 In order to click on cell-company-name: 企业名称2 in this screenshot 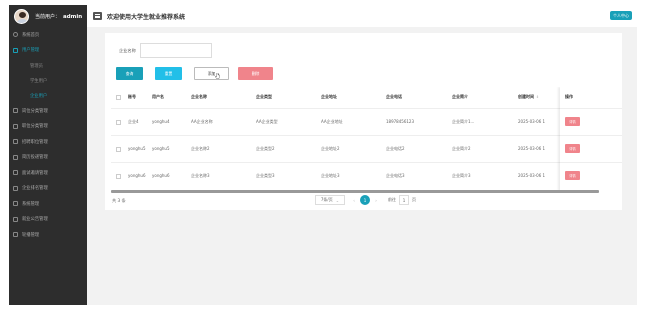, I will do `click(200, 148)`.